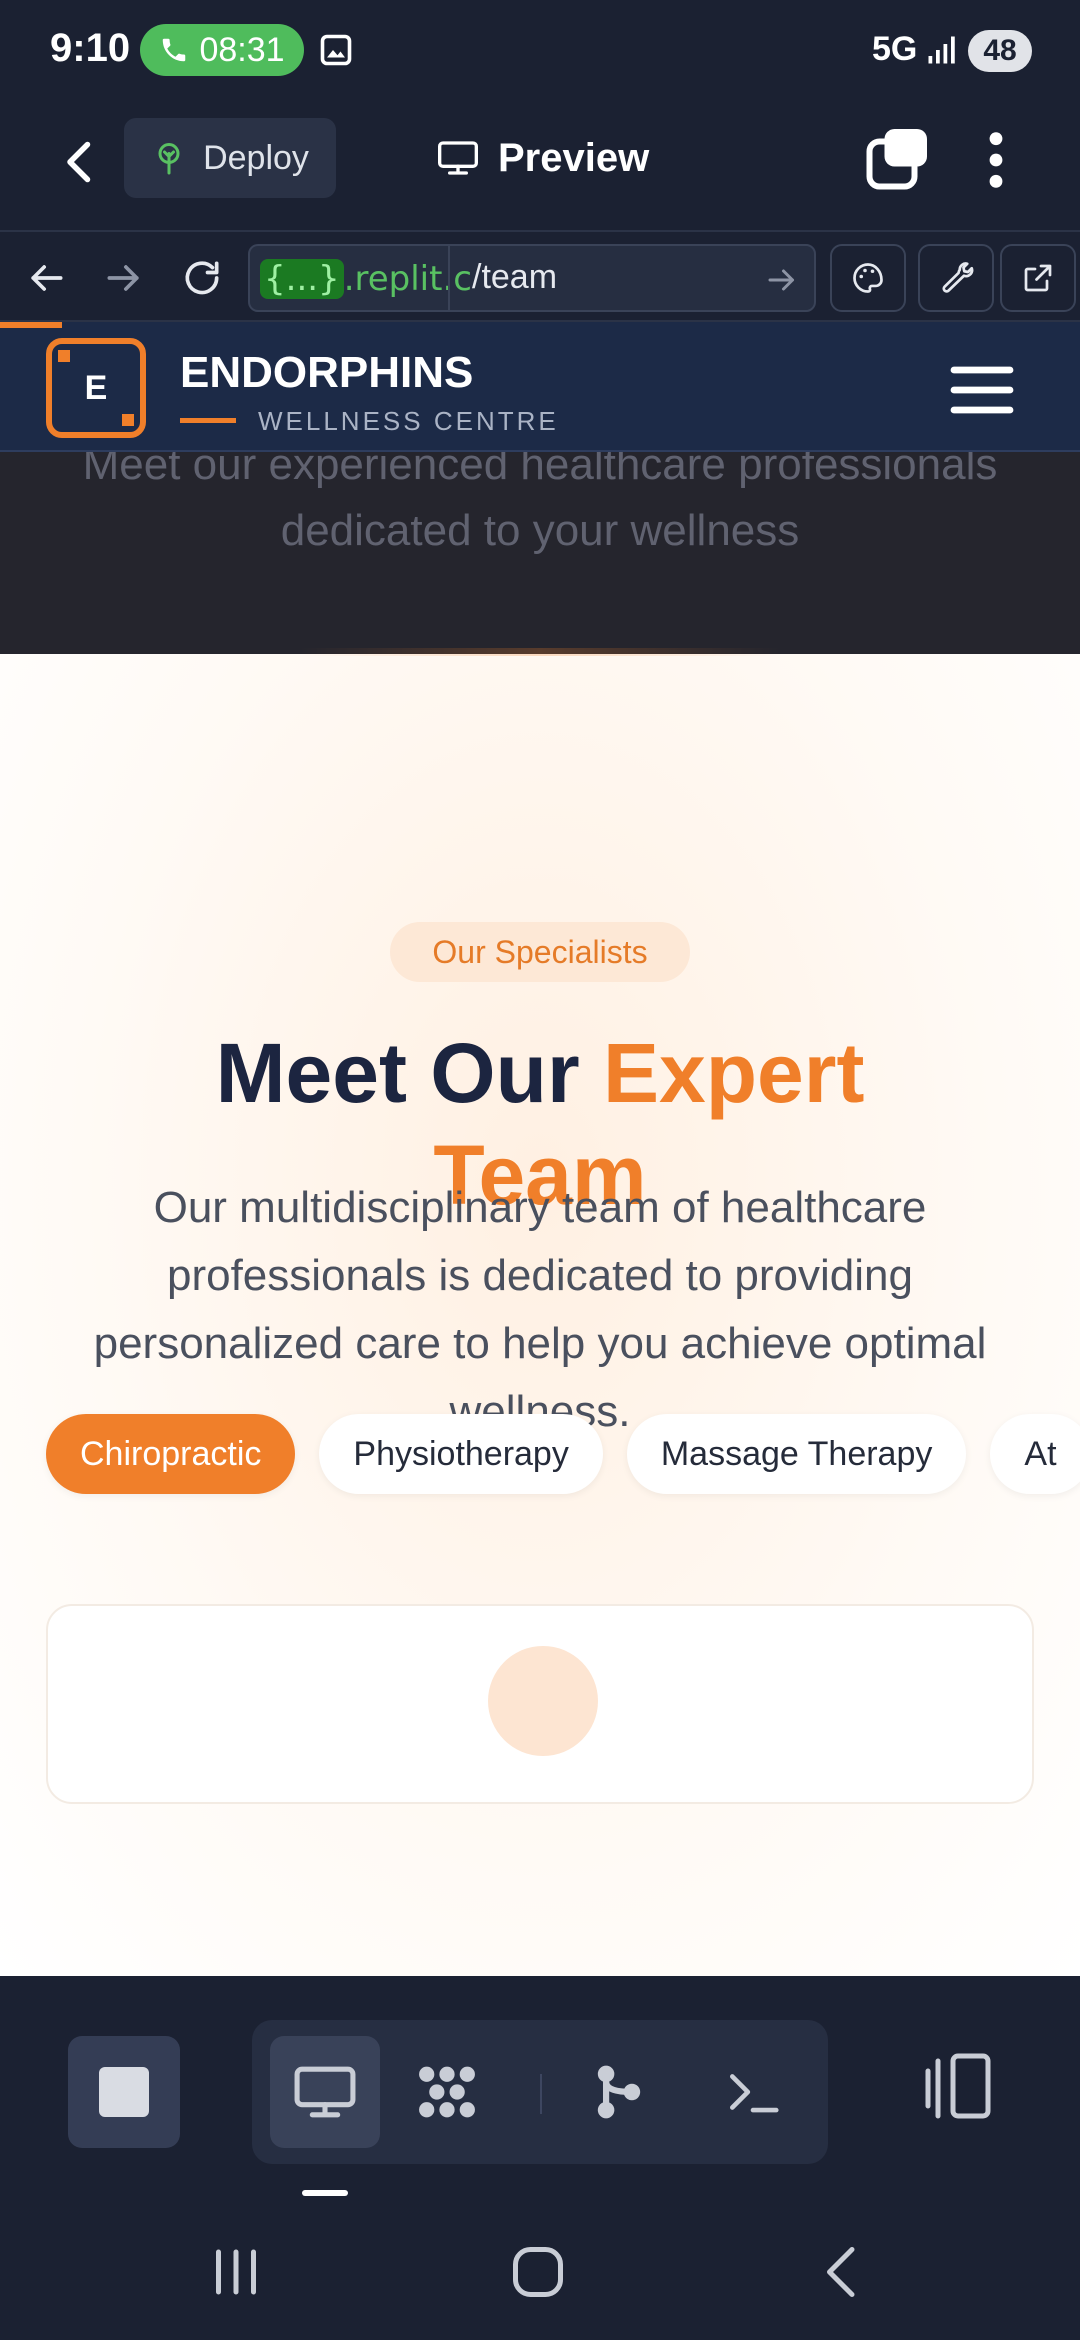  What do you see at coordinates (46, 278) in the screenshot?
I see `browser-back-icon` at bounding box center [46, 278].